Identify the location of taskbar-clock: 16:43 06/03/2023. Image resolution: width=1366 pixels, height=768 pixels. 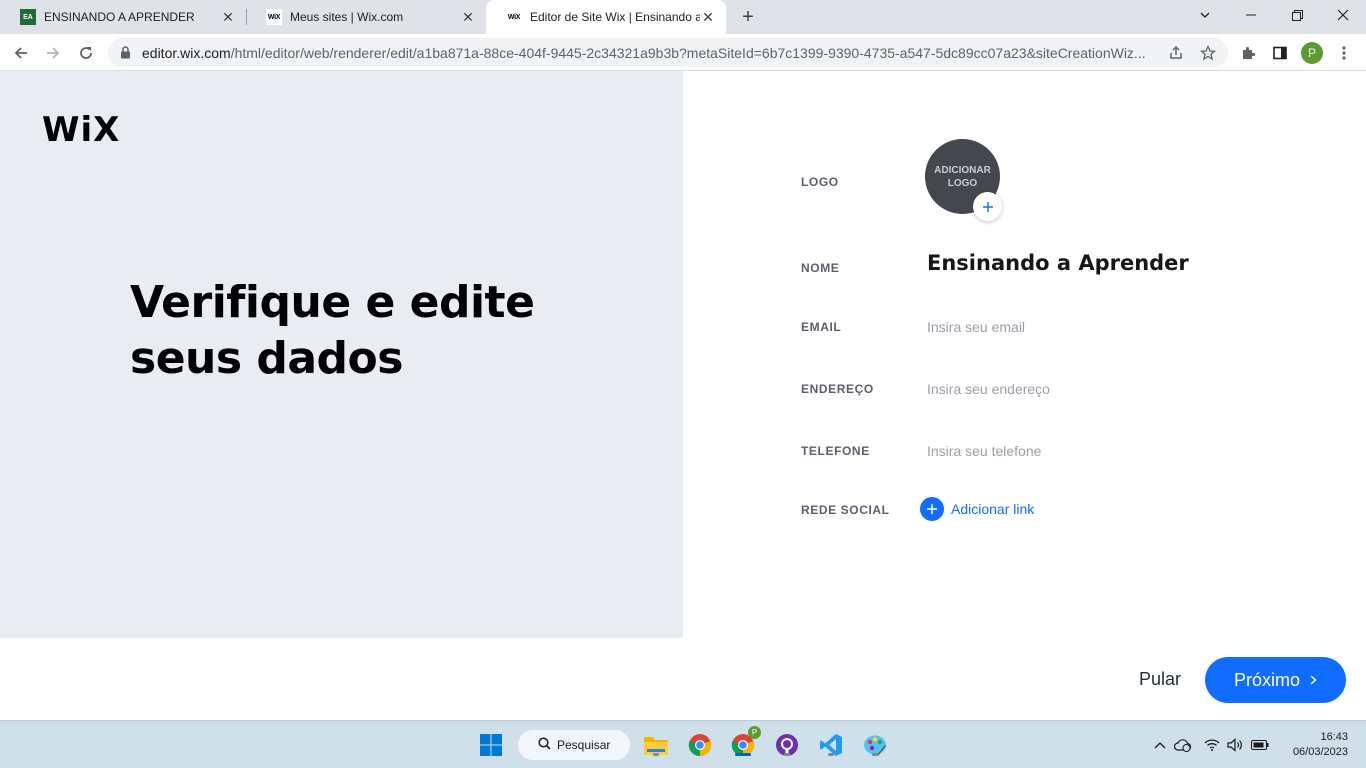
(1315, 745).